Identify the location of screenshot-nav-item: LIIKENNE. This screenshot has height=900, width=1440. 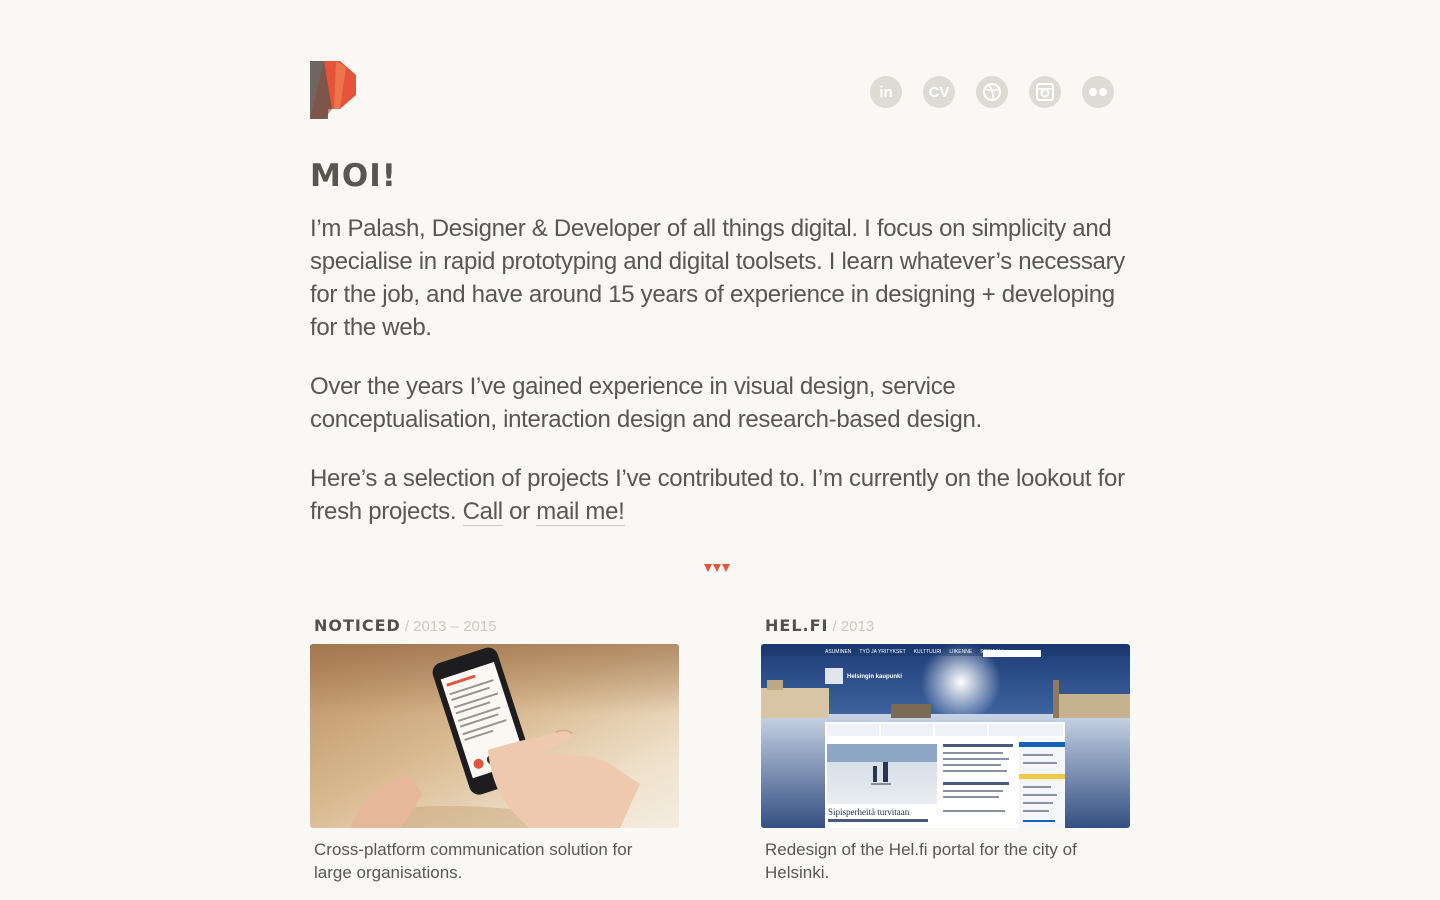
(960, 652).